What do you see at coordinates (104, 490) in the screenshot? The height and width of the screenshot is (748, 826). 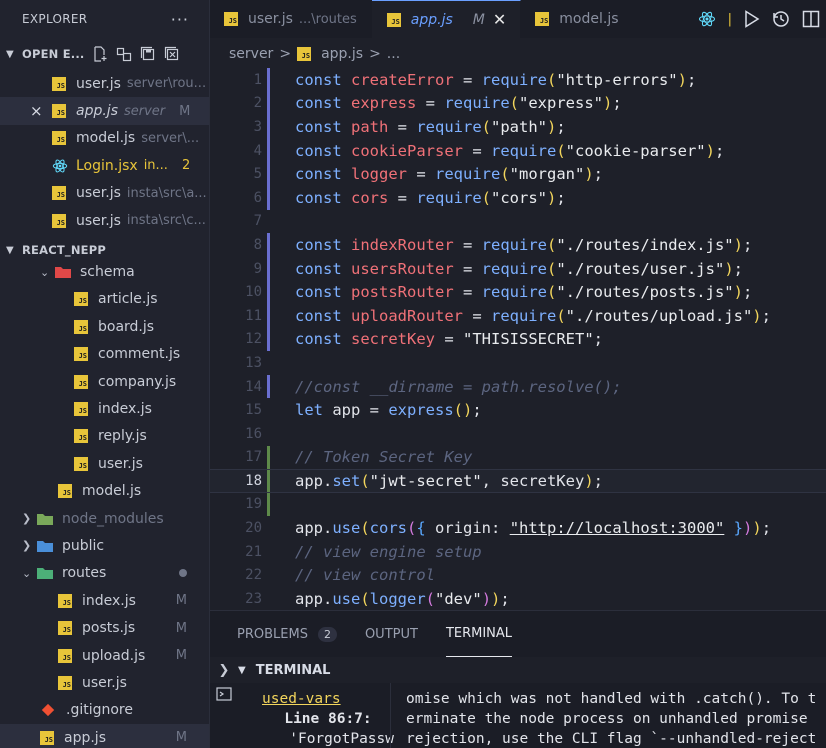 I see `tree-file: JS model.js` at bounding box center [104, 490].